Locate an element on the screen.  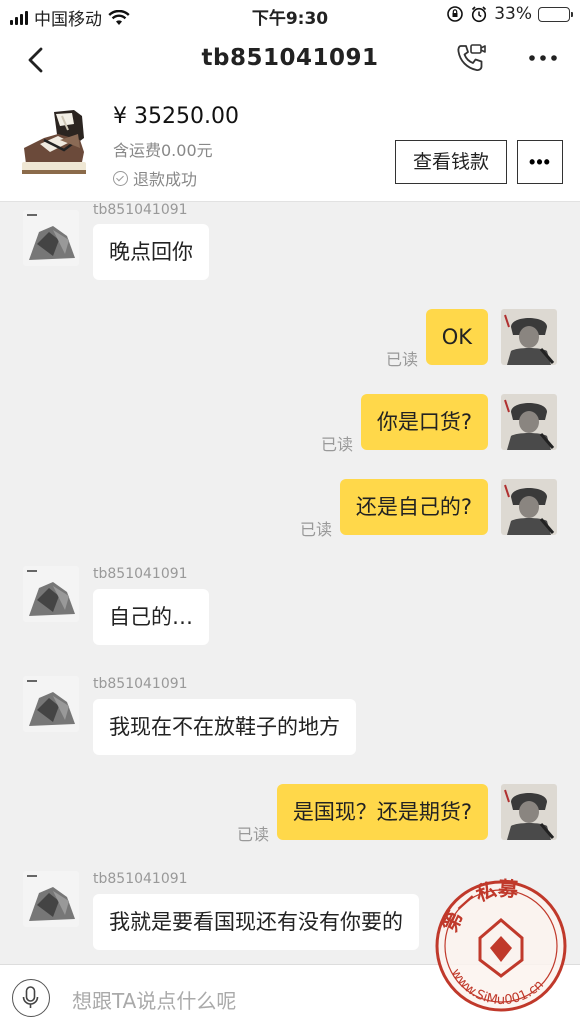
order-shipping: 含运费0.00元 is located at coordinates (163, 150).